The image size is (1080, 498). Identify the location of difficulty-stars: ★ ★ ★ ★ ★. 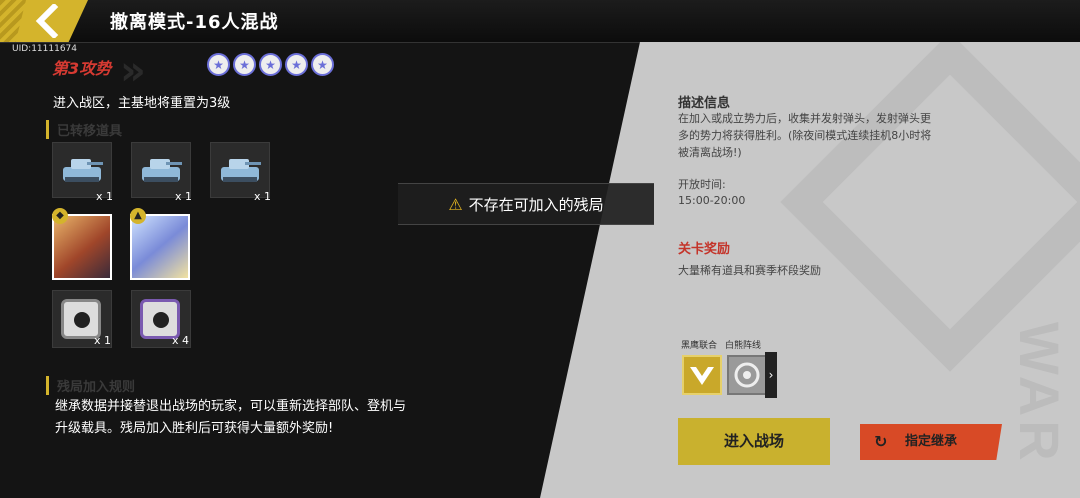
(270, 64).